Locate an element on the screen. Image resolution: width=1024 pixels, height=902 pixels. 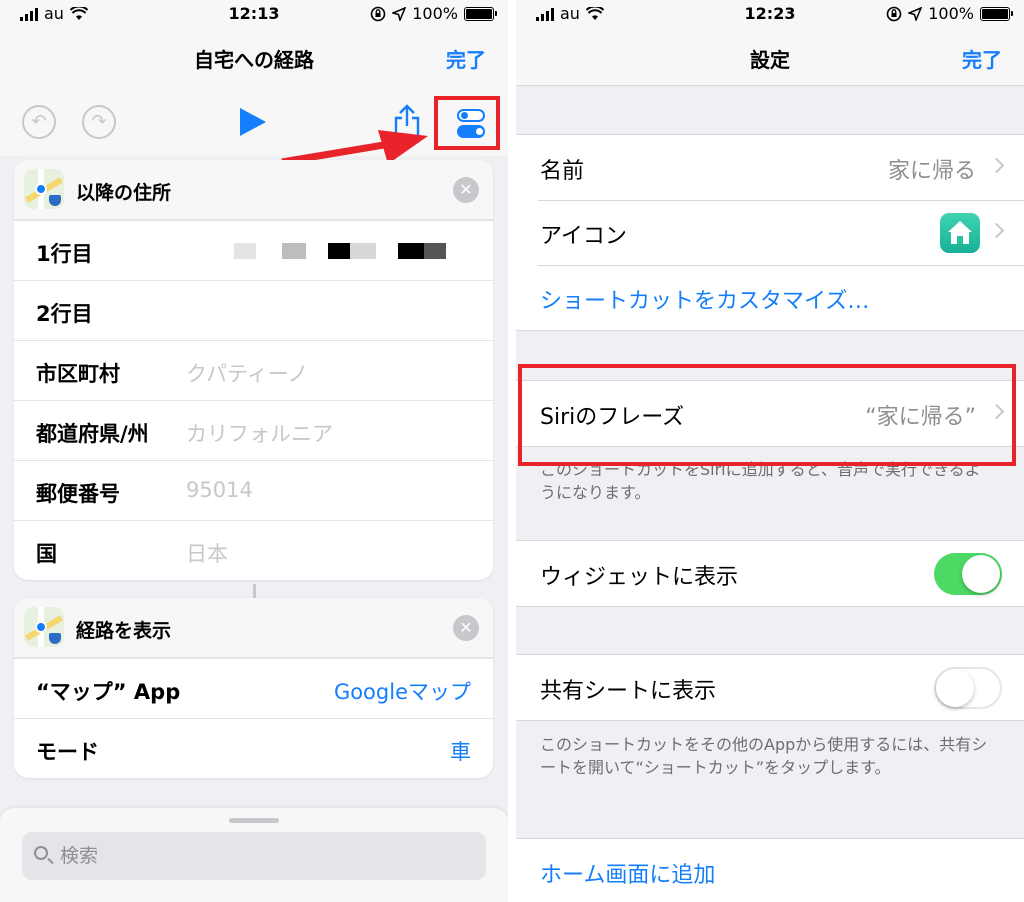
name-row: 名前 家に帰る is located at coordinates (770, 167).